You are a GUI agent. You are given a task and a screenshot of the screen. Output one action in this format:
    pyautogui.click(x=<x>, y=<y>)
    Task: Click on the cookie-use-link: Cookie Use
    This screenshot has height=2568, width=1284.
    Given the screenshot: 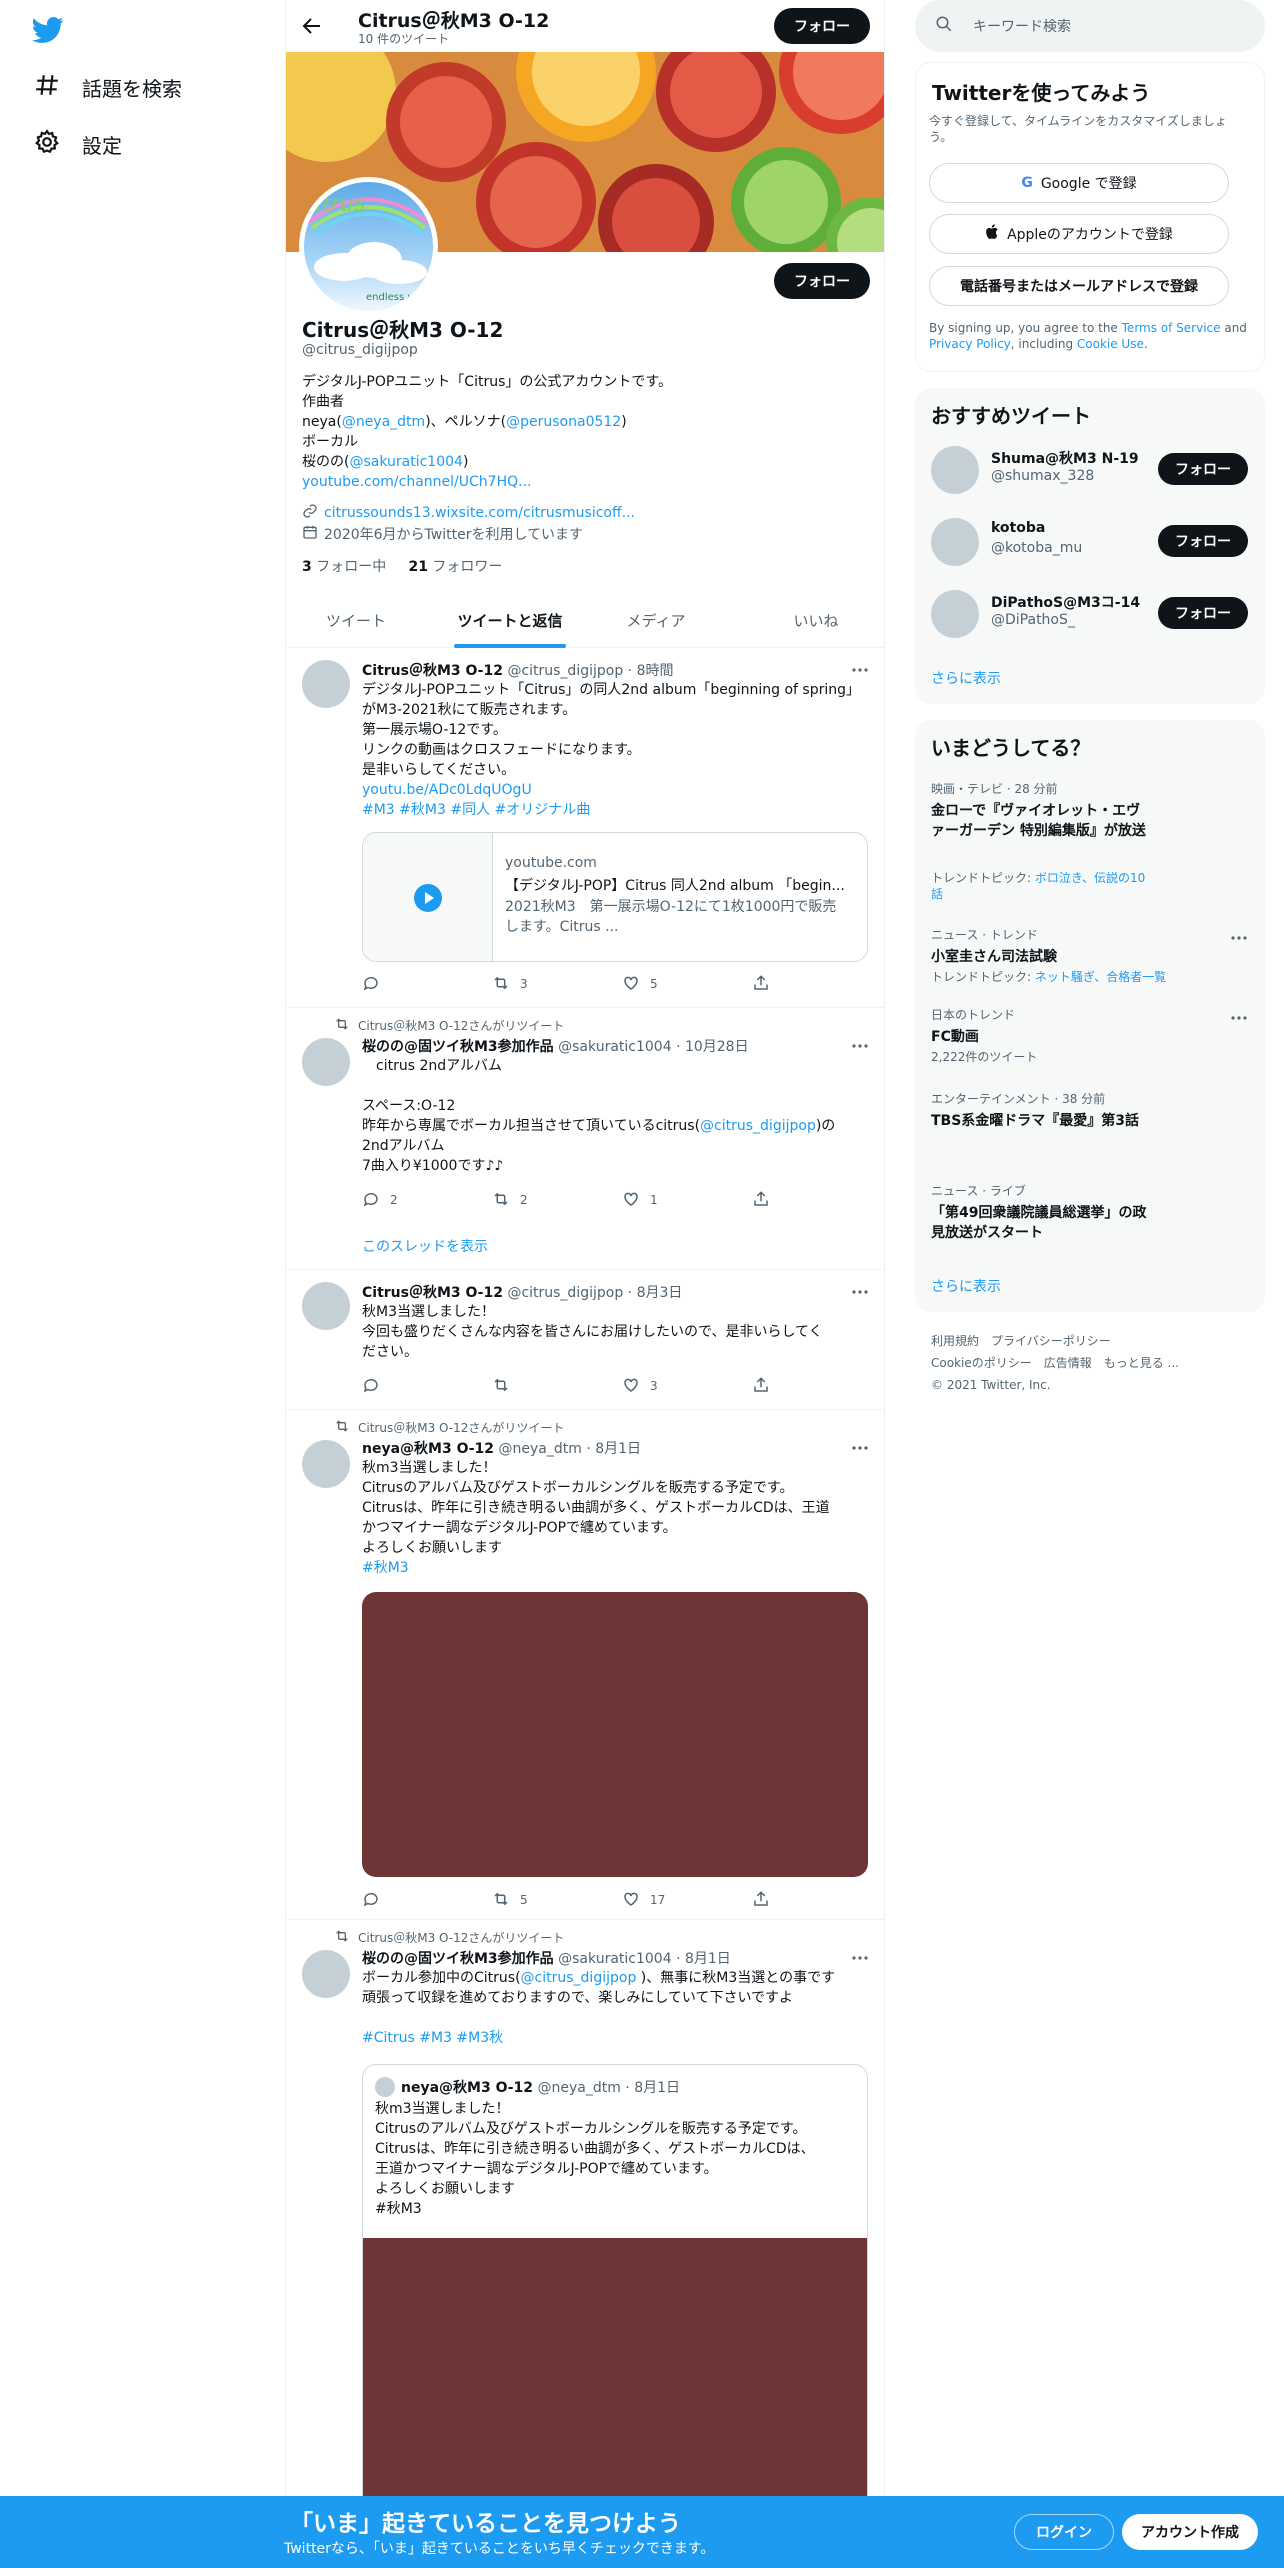 What is the action you would take?
    pyautogui.click(x=1110, y=344)
    